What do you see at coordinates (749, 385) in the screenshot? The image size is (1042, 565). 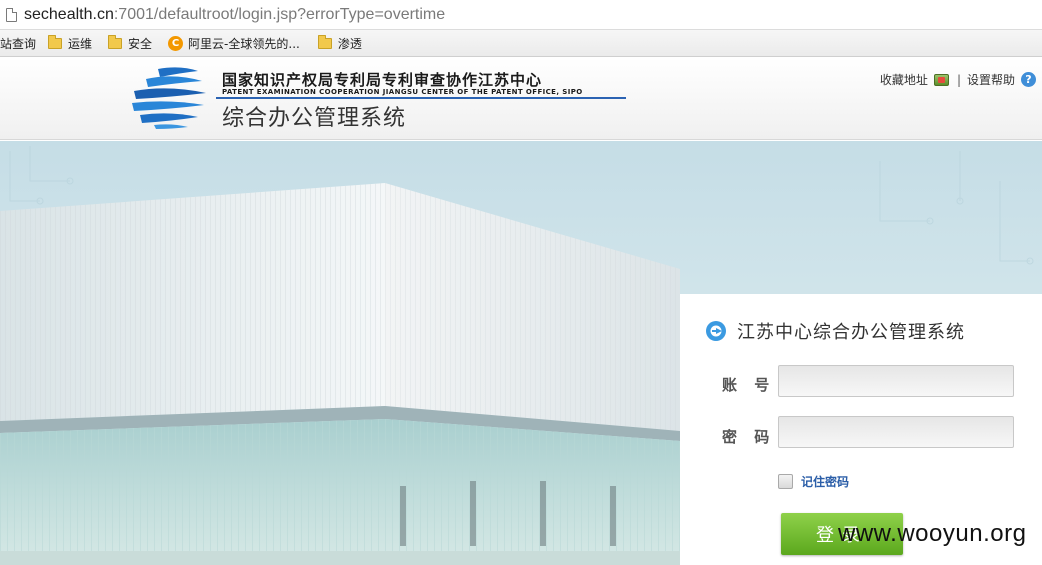 I see `account-label: 账 号` at bounding box center [749, 385].